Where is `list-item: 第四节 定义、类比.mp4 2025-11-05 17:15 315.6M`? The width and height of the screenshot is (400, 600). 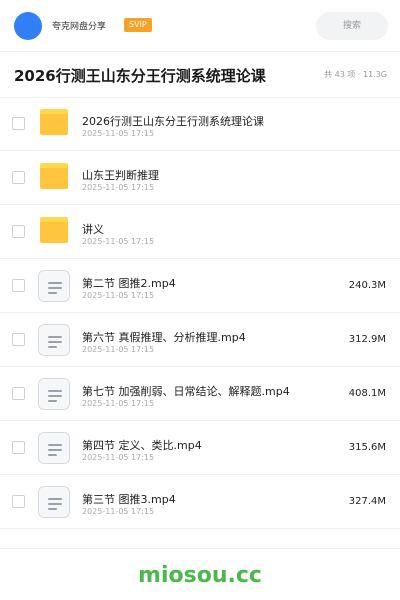 list-item: 第四节 定义、类比.mp4 2025-11-05 17:15 315.6M is located at coordinates (200, 448).